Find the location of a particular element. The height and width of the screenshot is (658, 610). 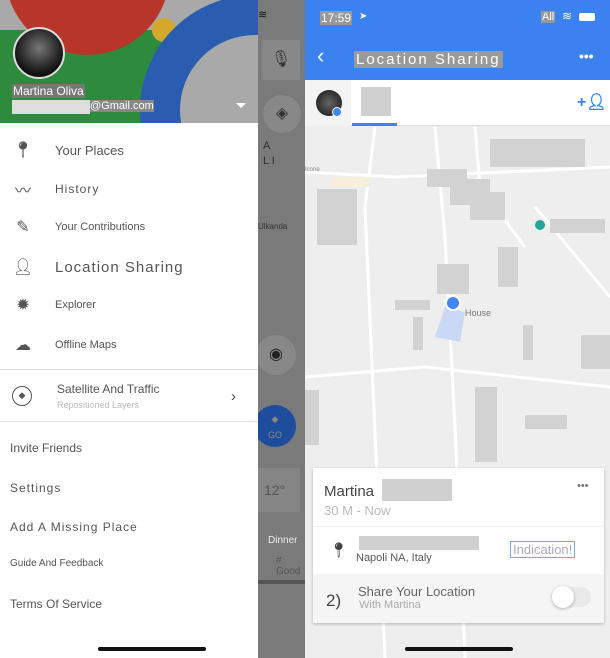

user-location-dot is located at coordinates (453, 303).